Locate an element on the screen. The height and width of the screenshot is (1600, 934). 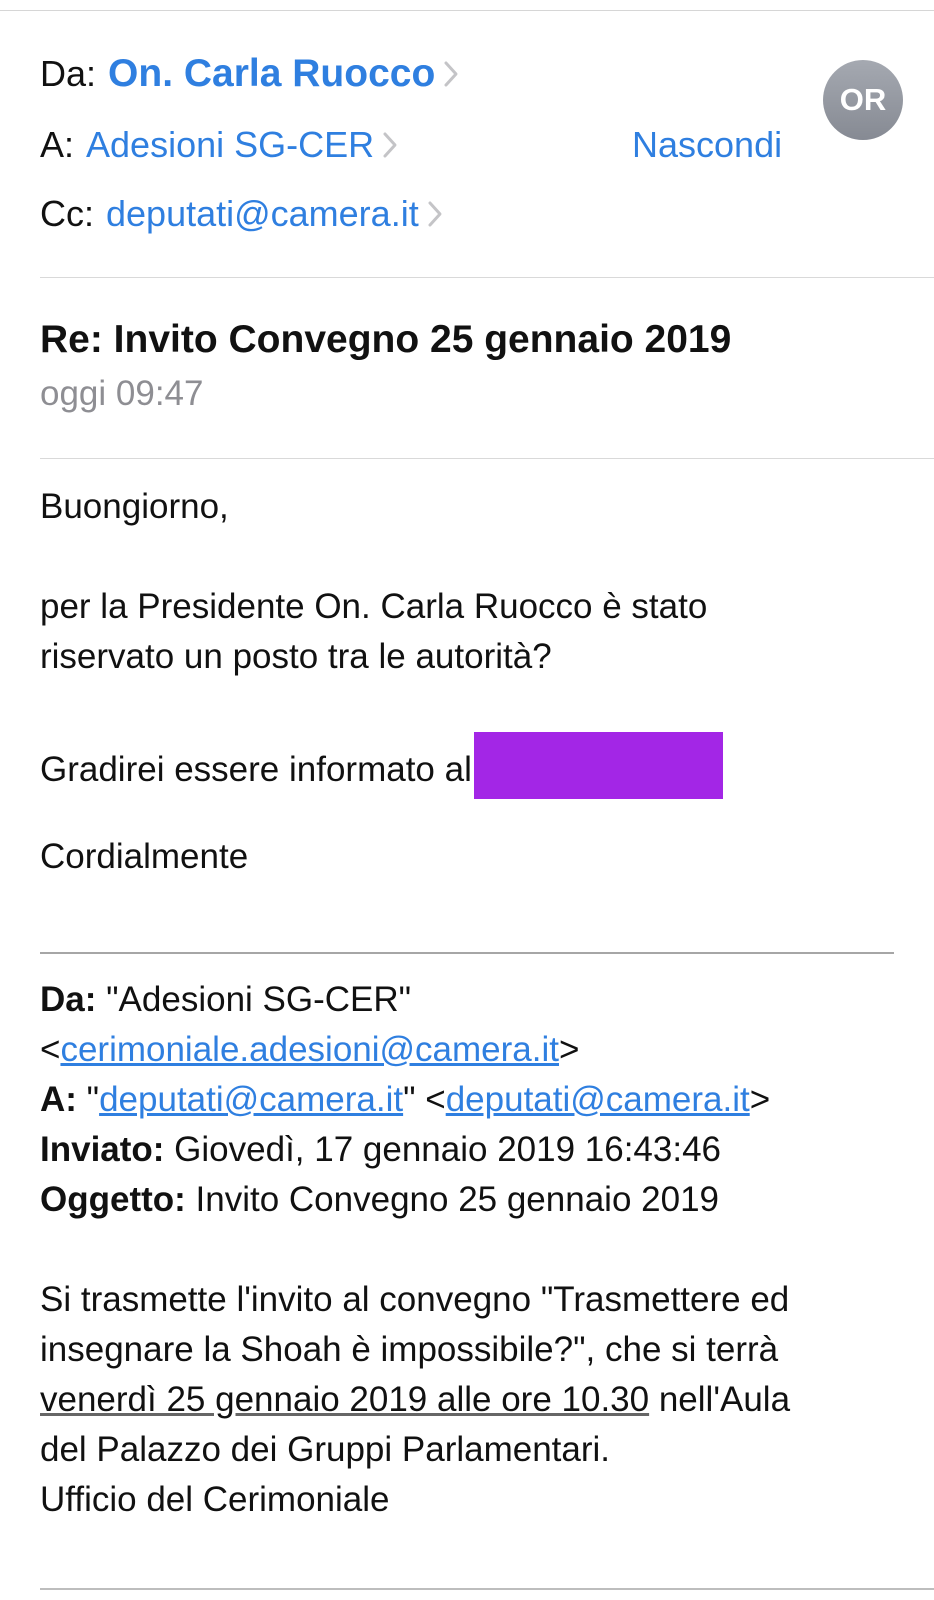
avatar: OR is located at coordinates (863, 100).